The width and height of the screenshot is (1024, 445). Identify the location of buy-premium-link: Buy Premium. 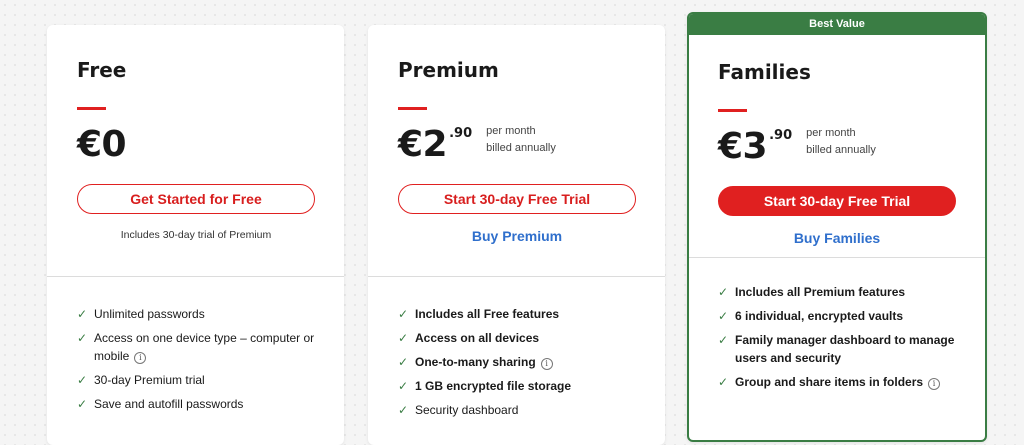
(517, 236).